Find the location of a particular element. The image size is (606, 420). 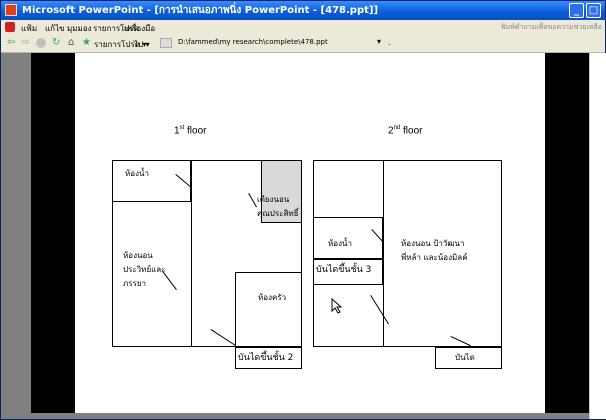

floor1-bed-label: เตียงนอน คุณประสิทธิ์ is located at coordinates (278, 206).